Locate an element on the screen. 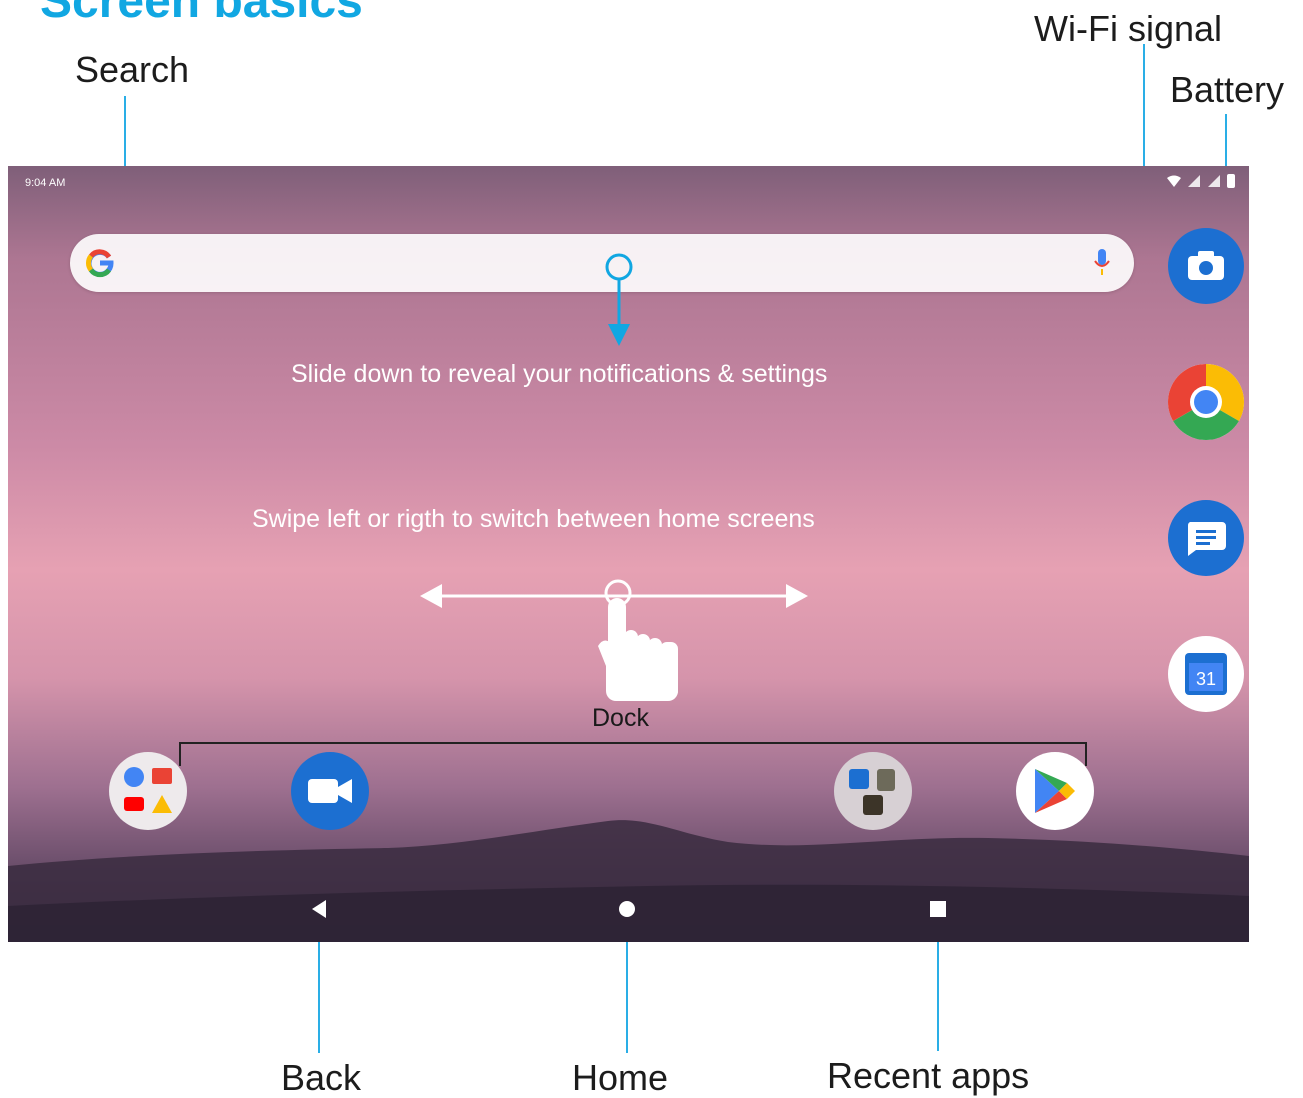 Image resolution: width=1303 pixels, height=1098 pixels. duo-app is located at coordinates (330, 791).